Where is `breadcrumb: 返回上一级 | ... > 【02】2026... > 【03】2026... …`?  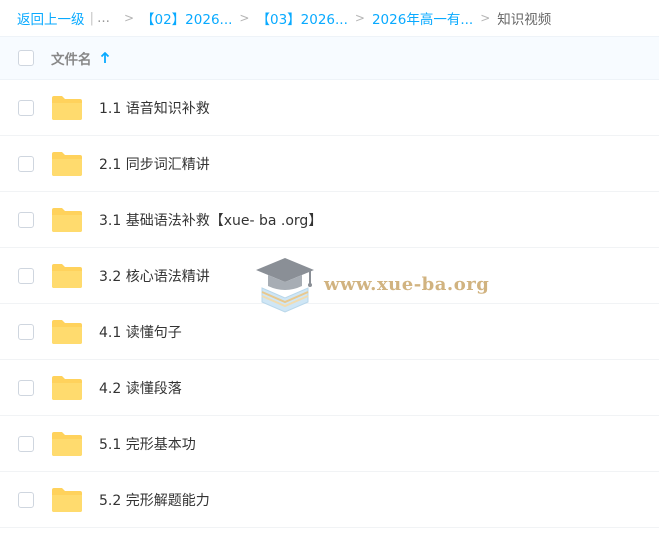 breadcrumb: 返回上一级 | ... > 【02】2026... > 【03】2026... … is located at coordinates (329, 18).